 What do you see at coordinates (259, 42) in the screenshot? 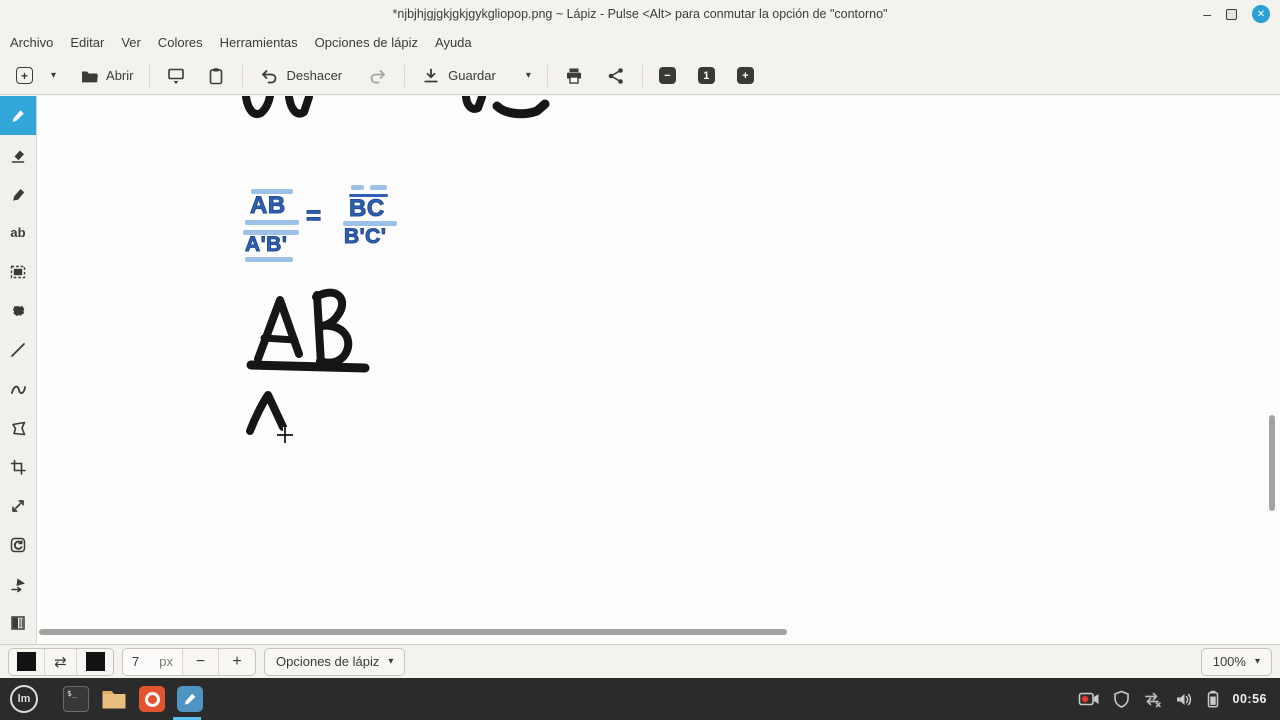
I see `menu-herramientas: Herramientas` at bounding box center [259, 42].